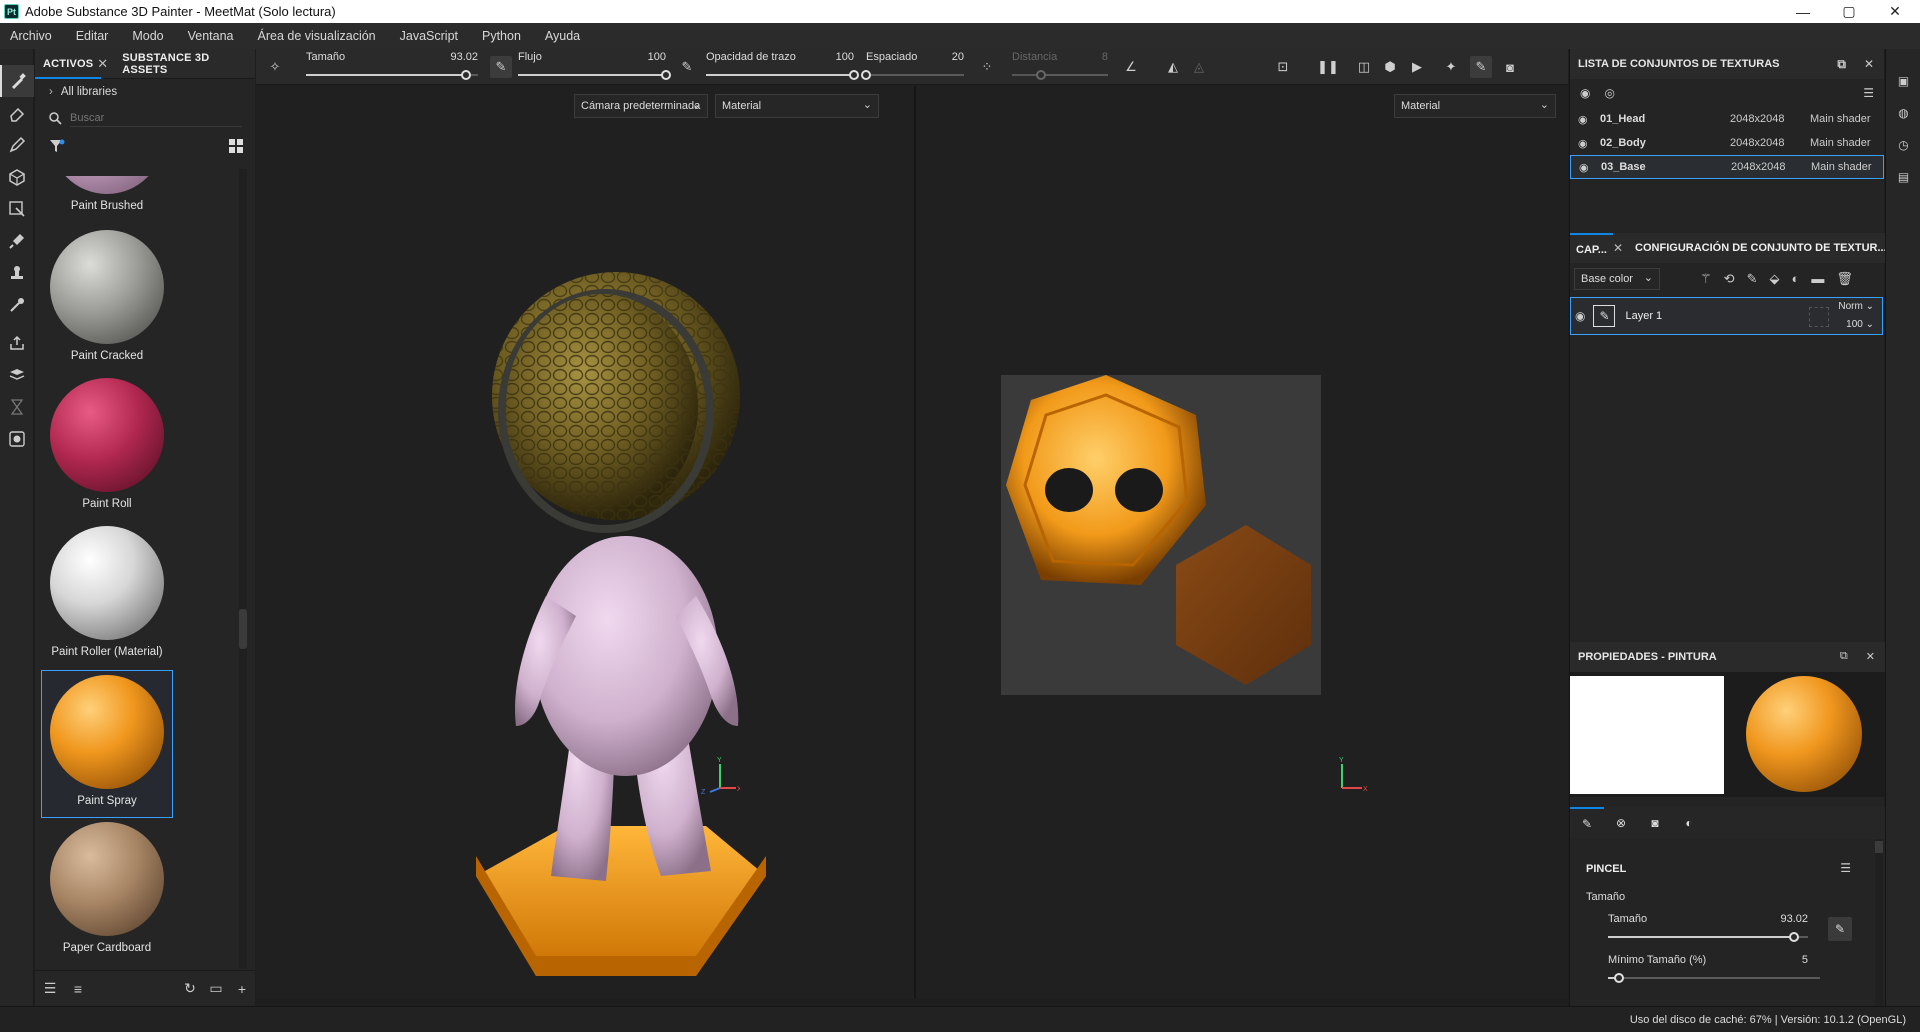  What do you see at coordinates (1868, 93) in the screenshot?
I see `list-menu-icon: ☰` at bounding box center [1868, 93].